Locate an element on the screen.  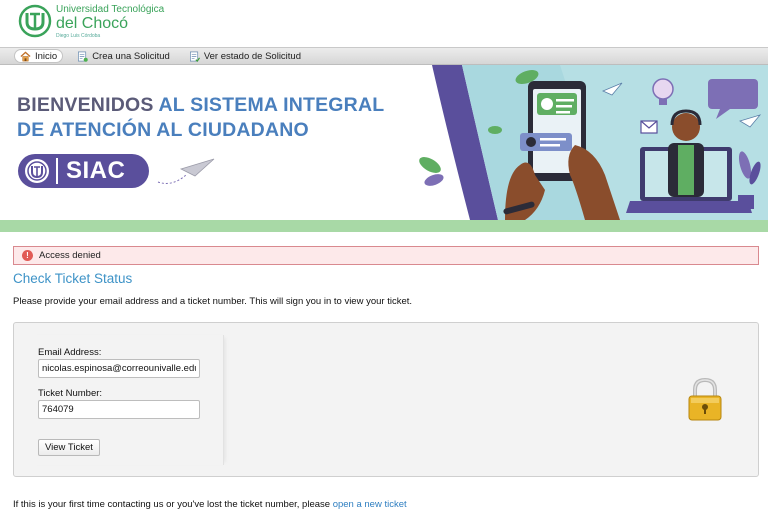
home-icon is located at coordinates (25, 56).